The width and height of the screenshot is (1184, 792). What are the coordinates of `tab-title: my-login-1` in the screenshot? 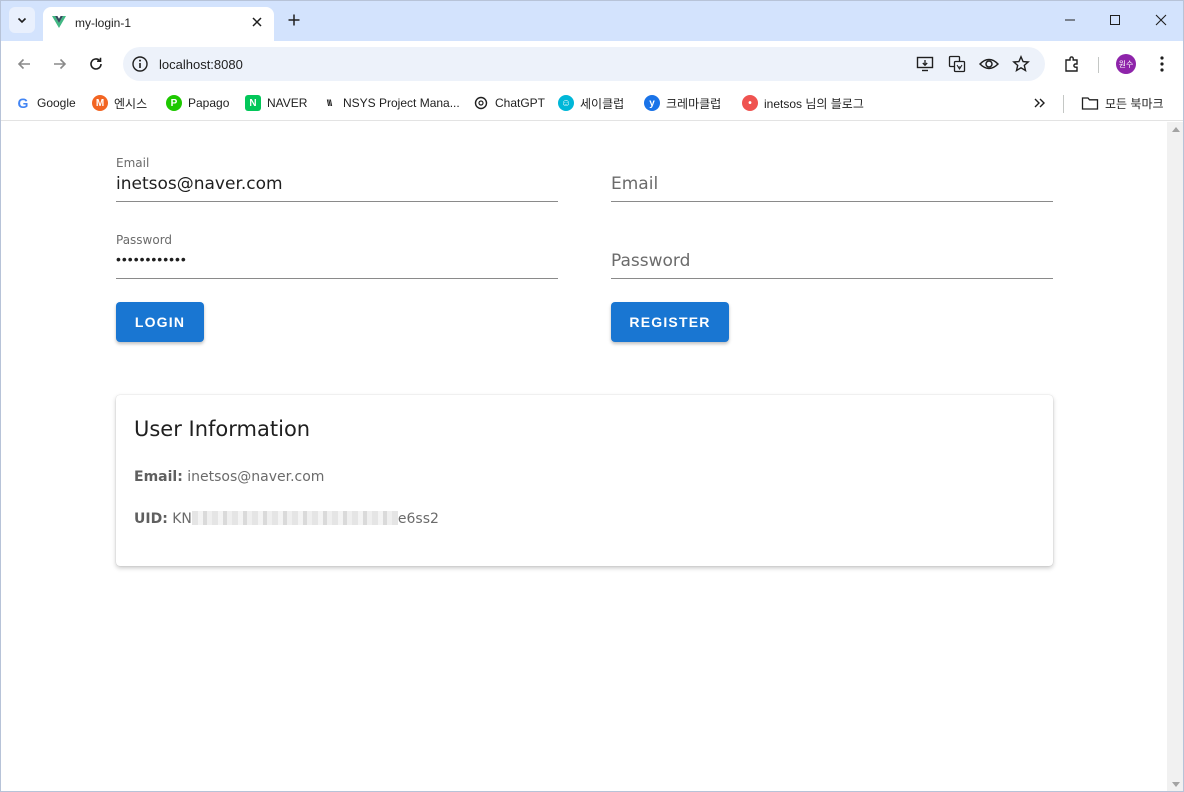 It's located at (103, 23).